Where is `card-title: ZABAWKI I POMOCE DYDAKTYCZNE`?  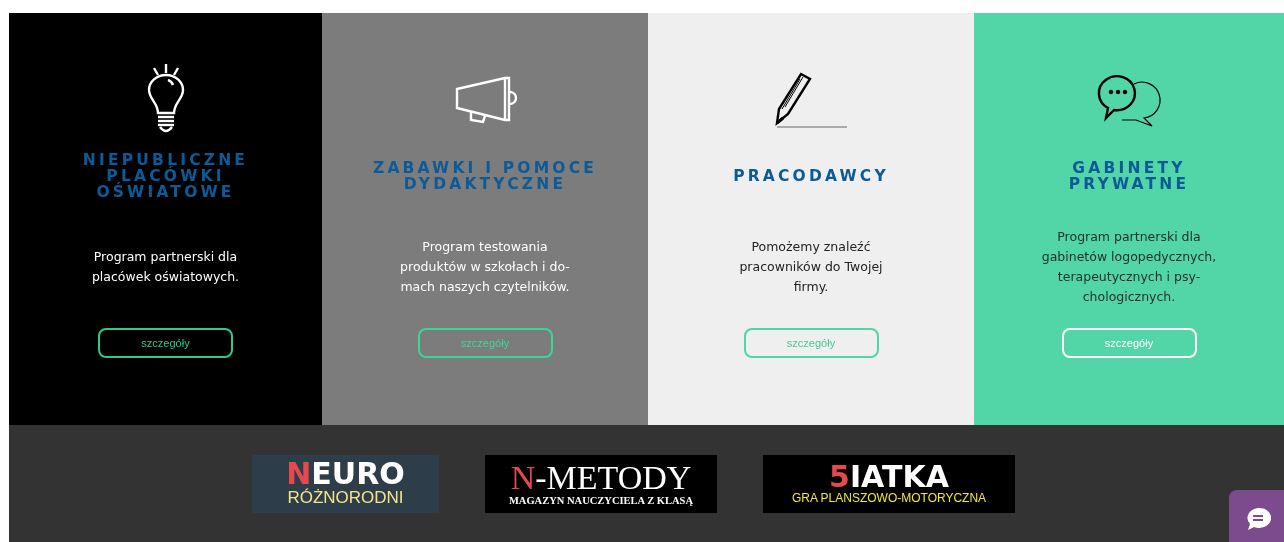
card-title: ZABAWKI I POMOCE DYDAKTYCZNE is located at coordinates (485, 176).